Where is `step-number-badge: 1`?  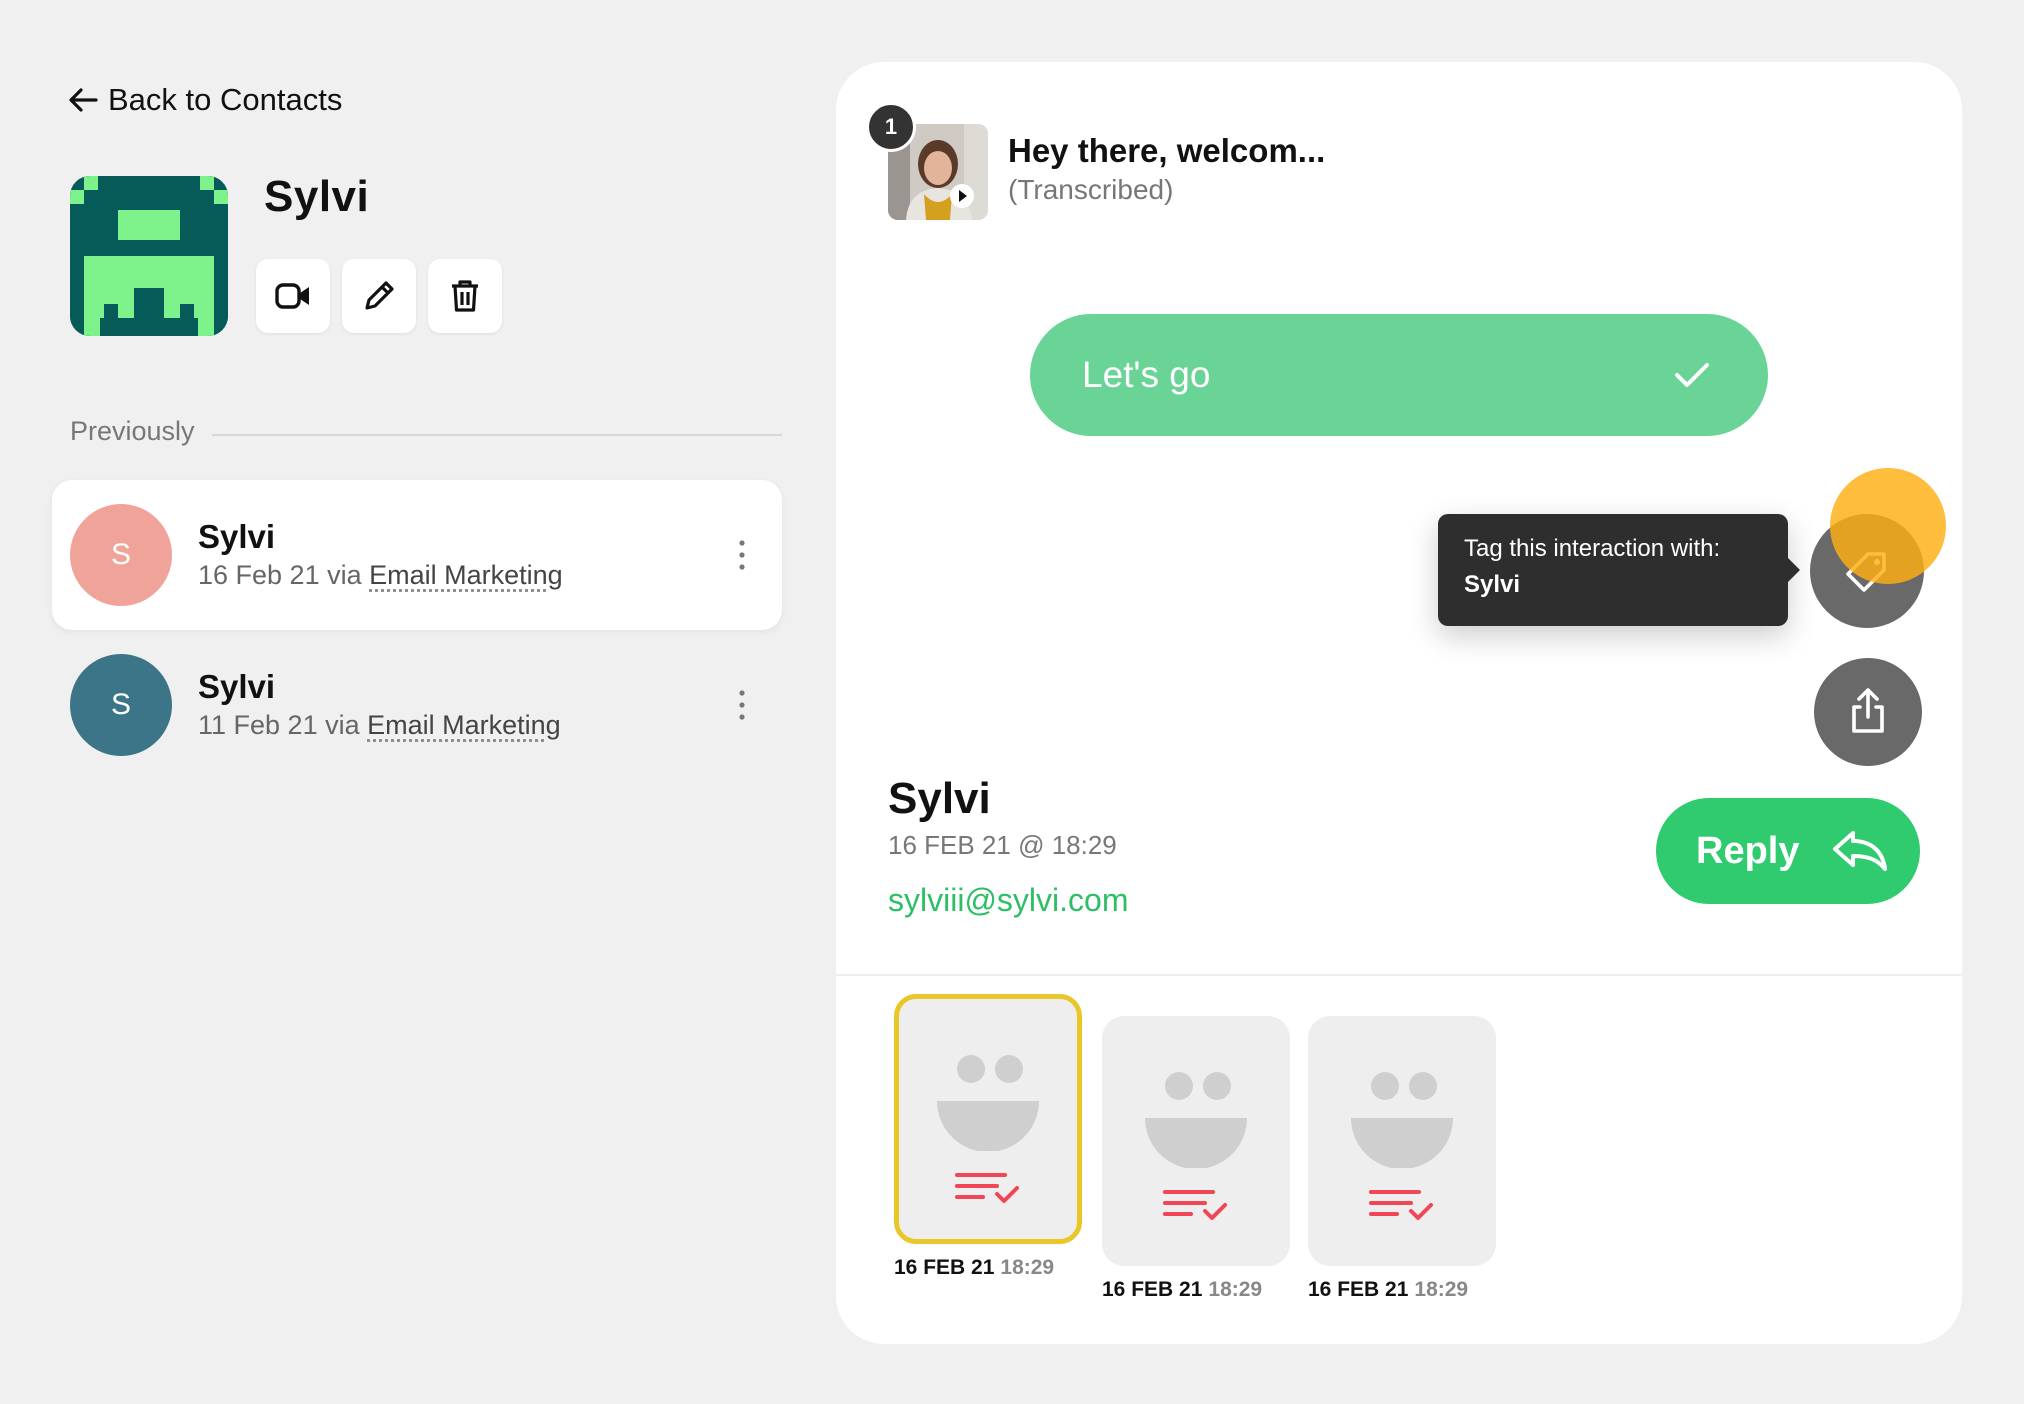 step-number-badge: 1 is located at coordinates (891, 127).